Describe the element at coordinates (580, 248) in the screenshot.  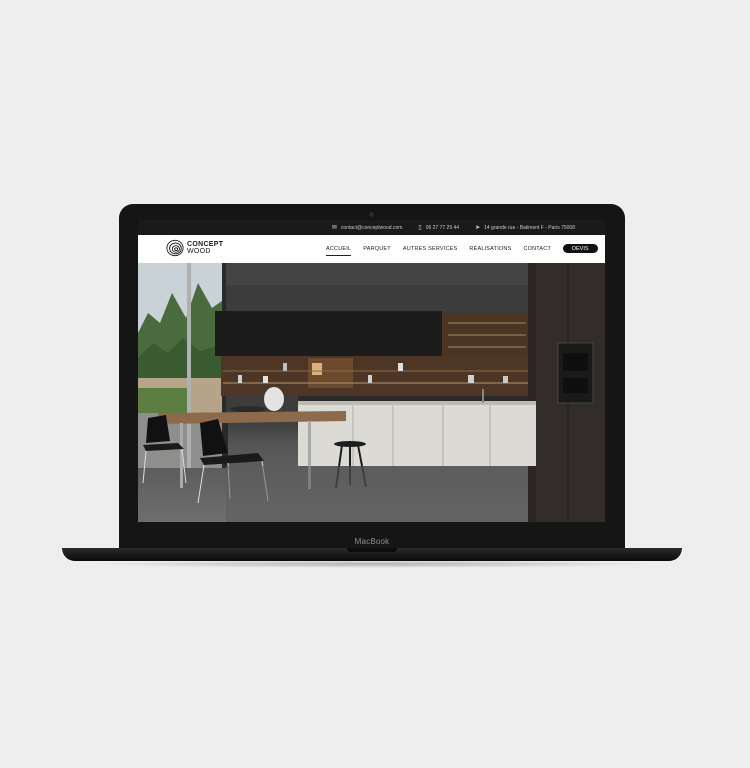
I see `devis-button: DEVIS` at that location.